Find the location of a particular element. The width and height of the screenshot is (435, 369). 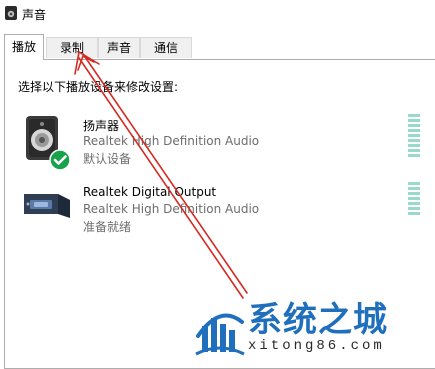

tab-communications: 通信 is located at coordinates (166, 47).